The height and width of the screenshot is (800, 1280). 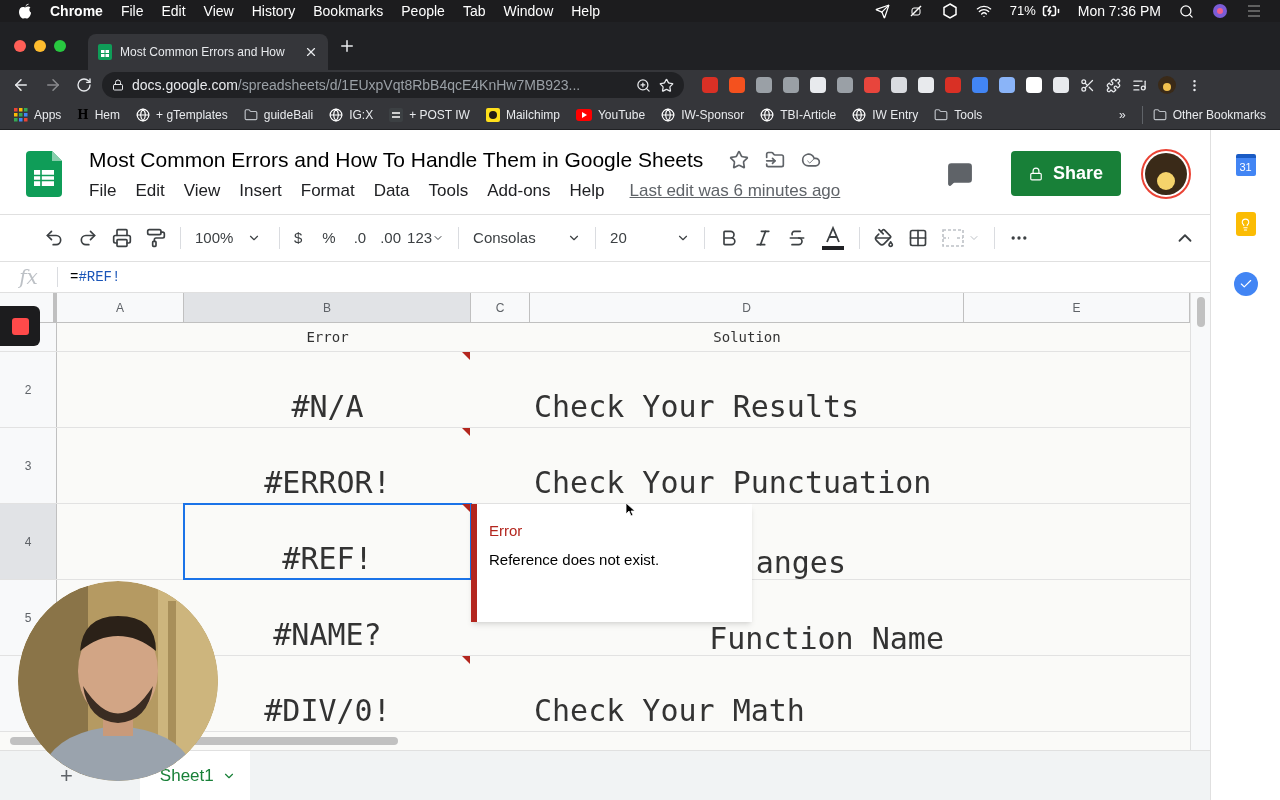 What do you see at coordinates (423, 11) in the screenshot?
I see `menu-item: People` at bounding box center [423, 11].